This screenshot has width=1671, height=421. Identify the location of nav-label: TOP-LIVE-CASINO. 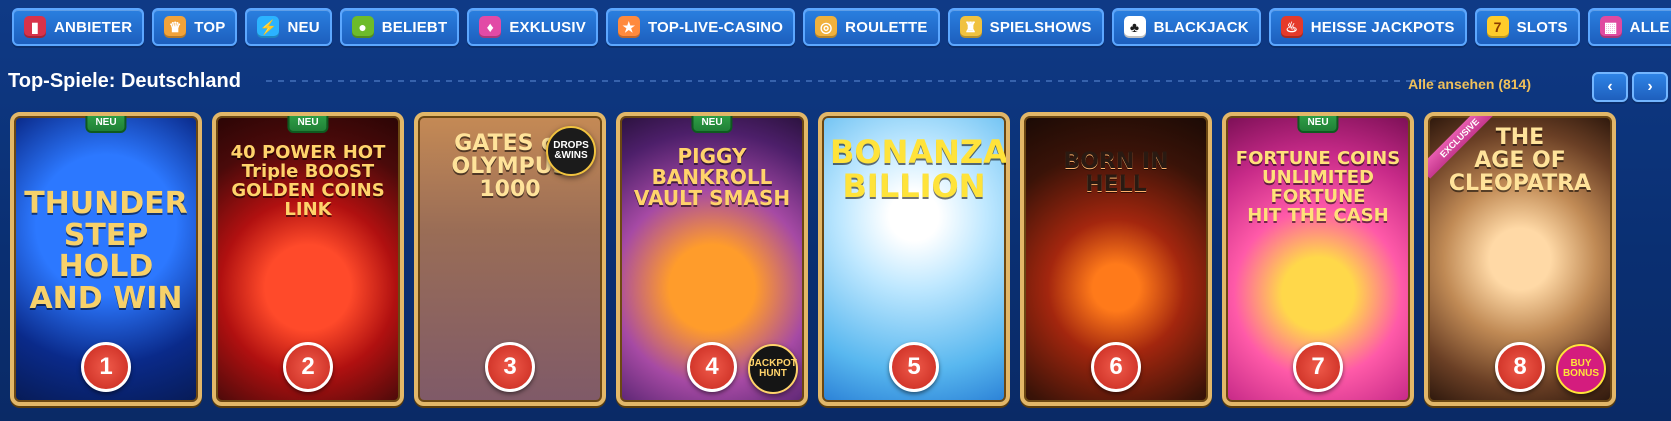
(715, 27).